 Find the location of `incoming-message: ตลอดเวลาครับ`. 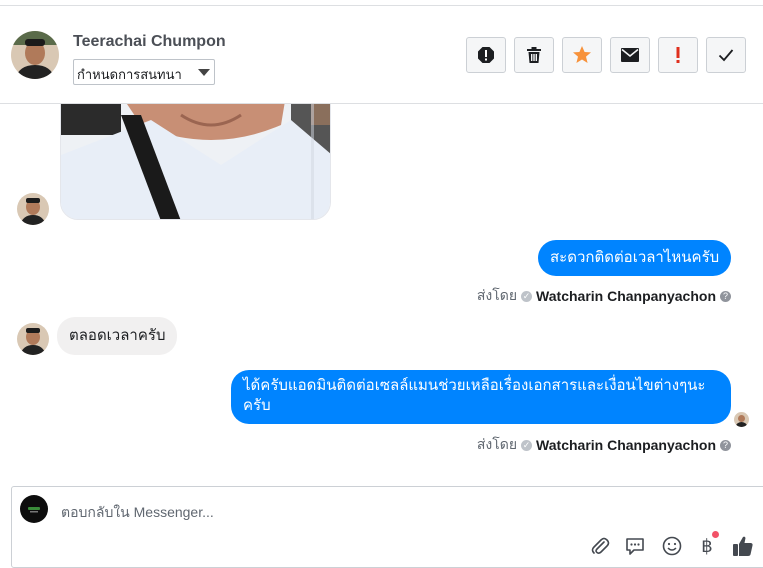

incoming-message: ตลอดเวลาครับ is located at coordinates (117, 336).